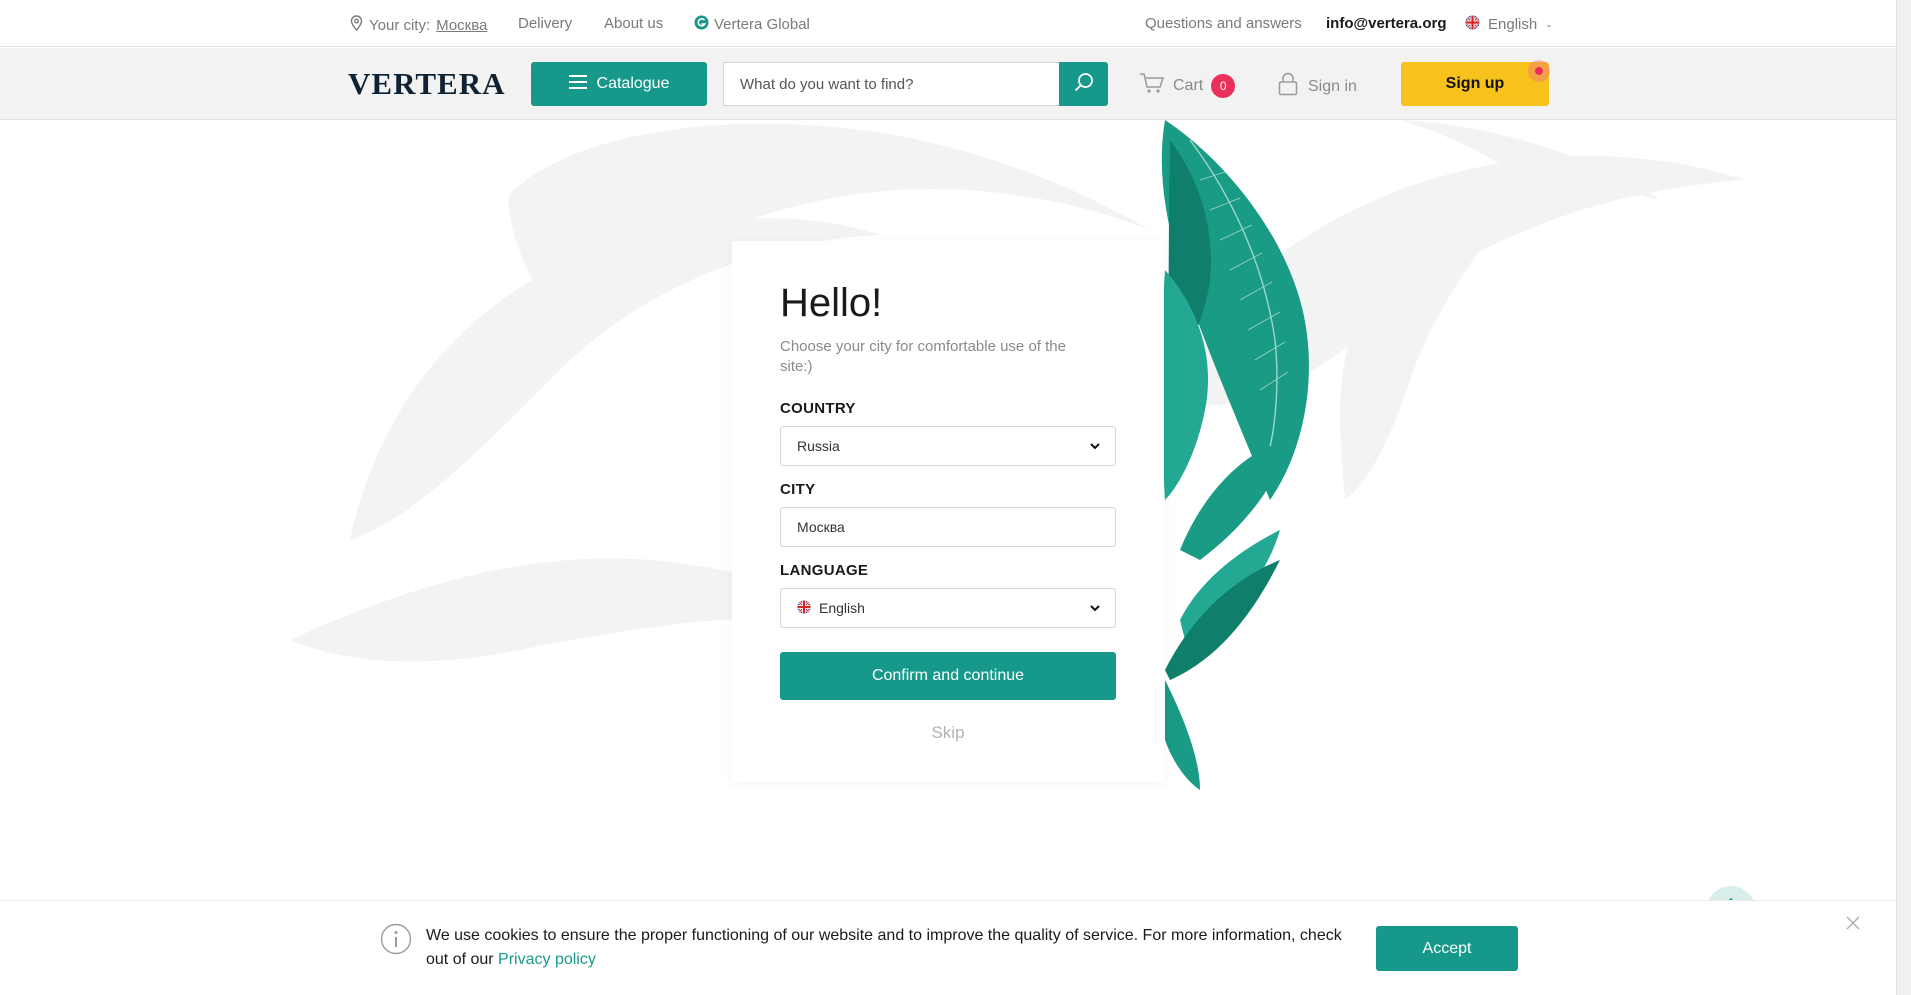 This screenshot has height=995, width=1911. I want to click on search-icon, so click(1084, 84).